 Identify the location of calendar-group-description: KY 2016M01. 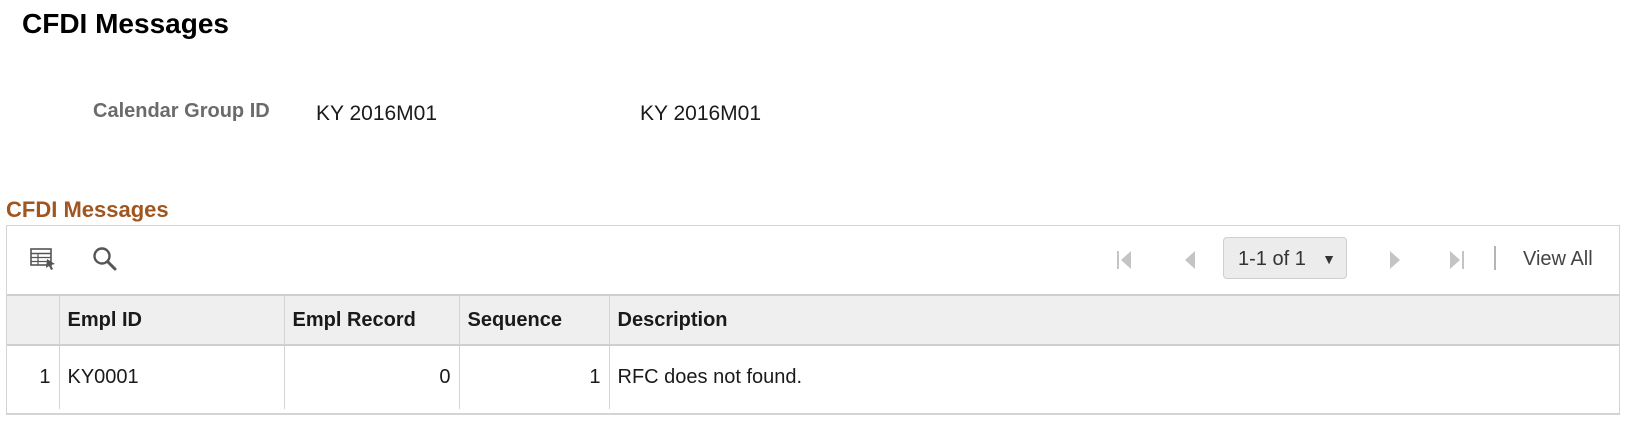
(701, 113).